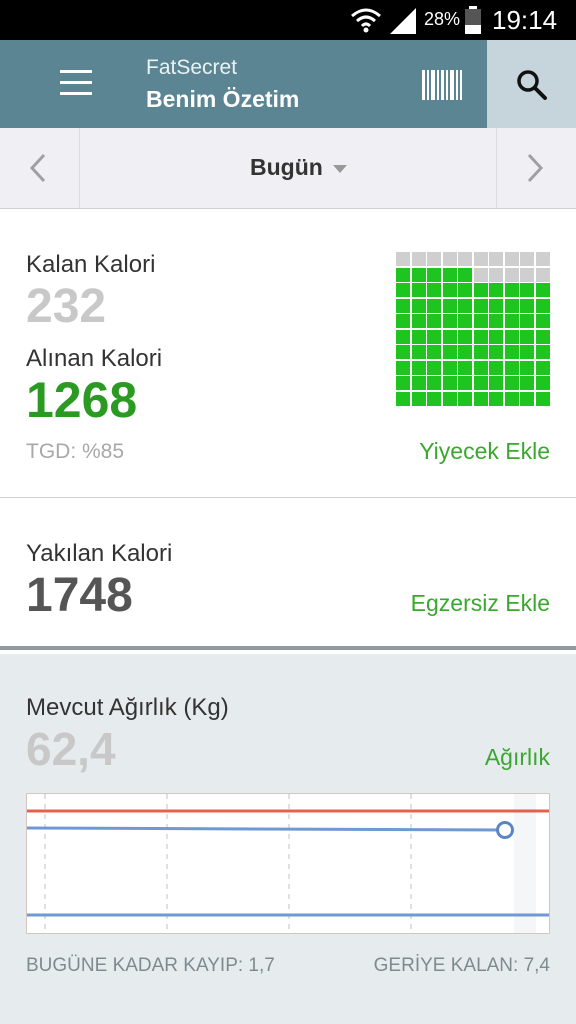  I want to click on exercise-card: Yakılan Kalori 1748 Egzersiz Ekle, so click(288, 574).